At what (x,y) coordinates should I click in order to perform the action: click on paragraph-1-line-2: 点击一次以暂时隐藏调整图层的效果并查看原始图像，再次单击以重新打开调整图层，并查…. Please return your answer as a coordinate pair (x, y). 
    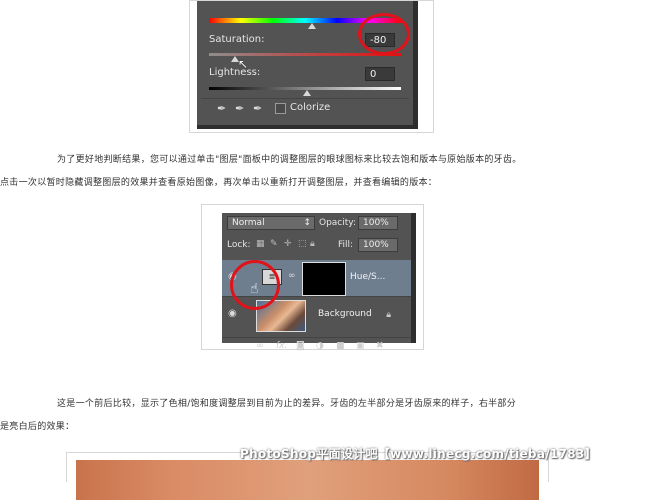
    Looking at the image, I should click on (219, 183).